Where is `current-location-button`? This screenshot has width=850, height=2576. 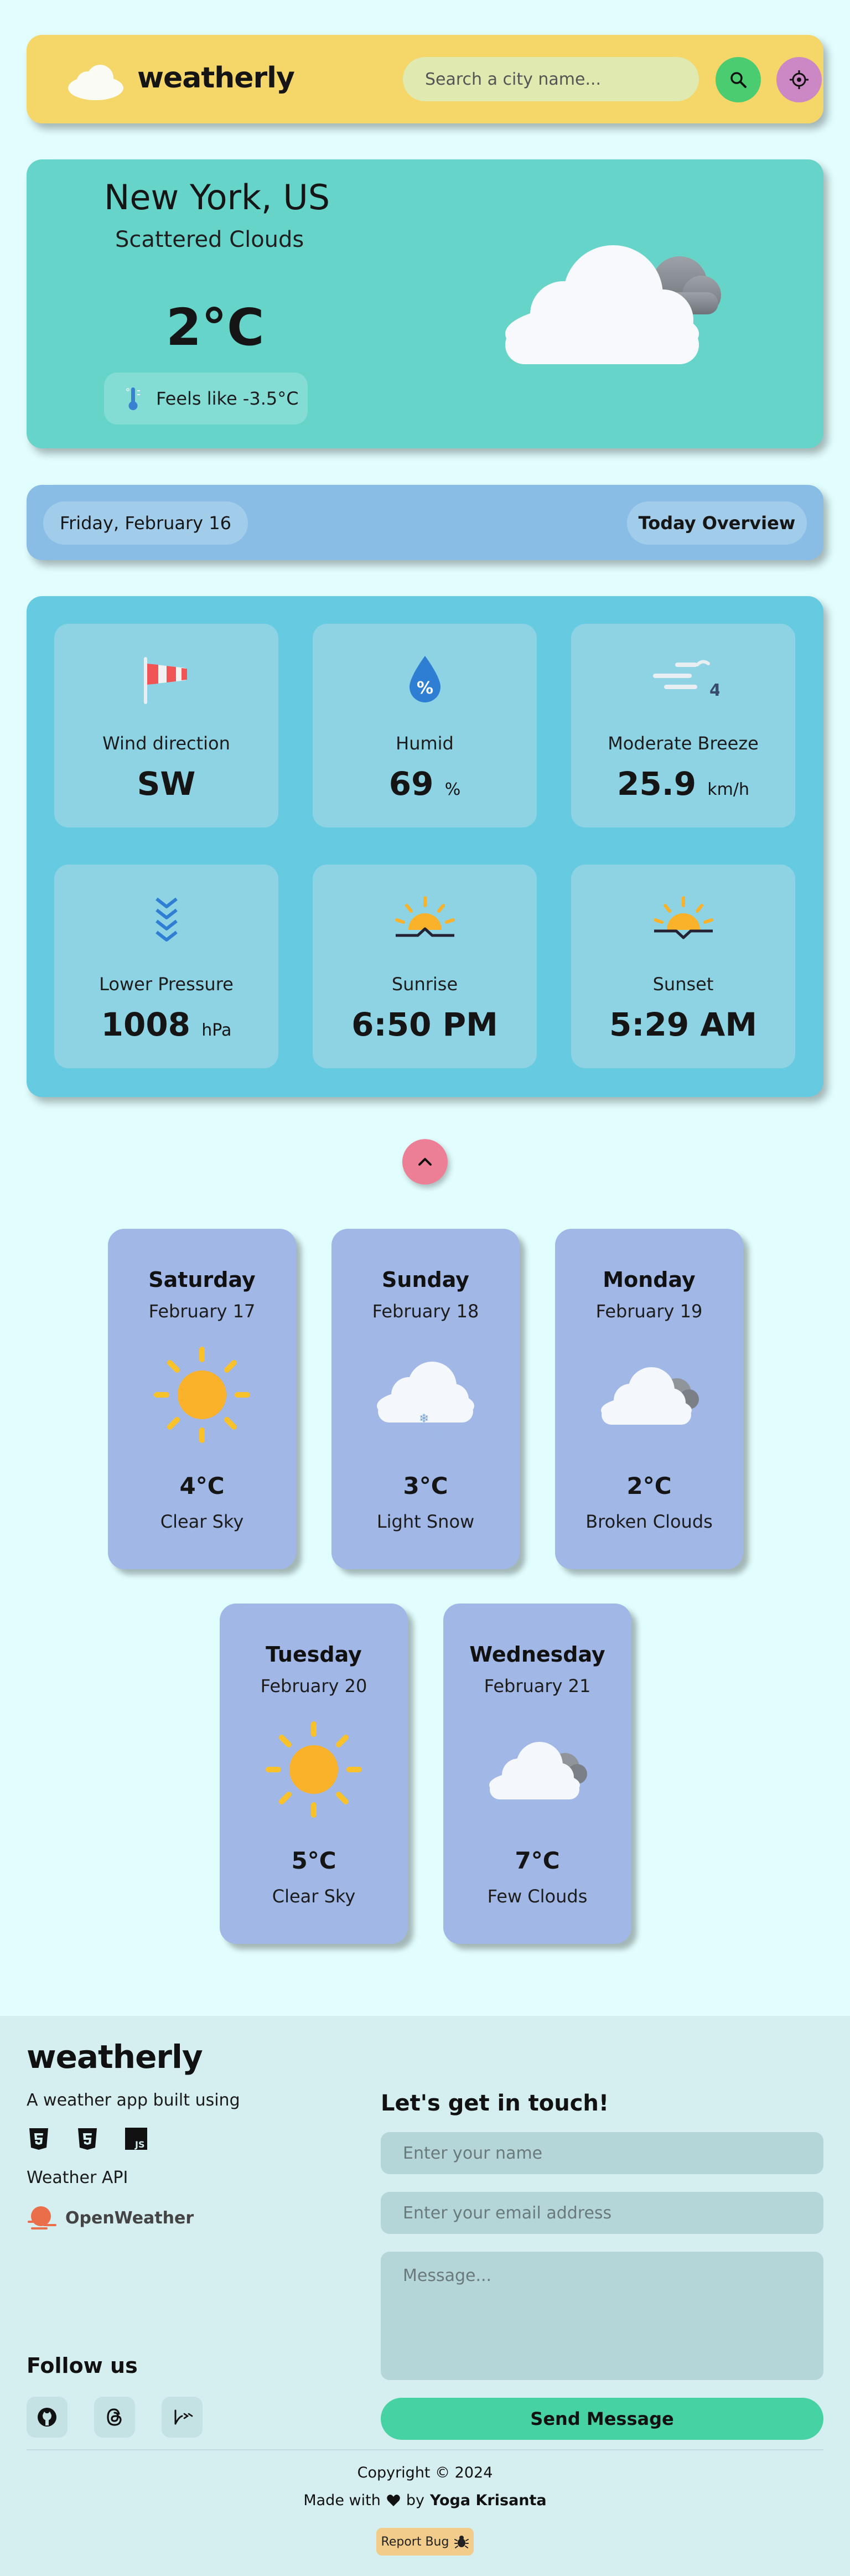
current-location-button is located at coordinates (799, 79).